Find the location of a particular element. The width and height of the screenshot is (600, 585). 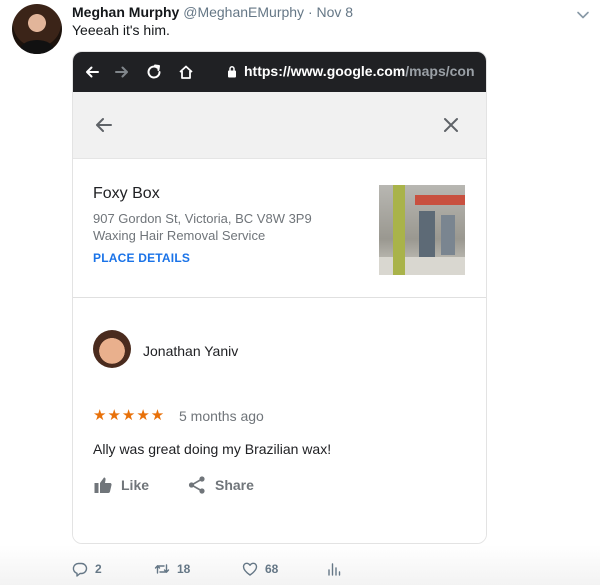

address-bar: https://www.google.com/maps/con is located at coordinates (359, 71).